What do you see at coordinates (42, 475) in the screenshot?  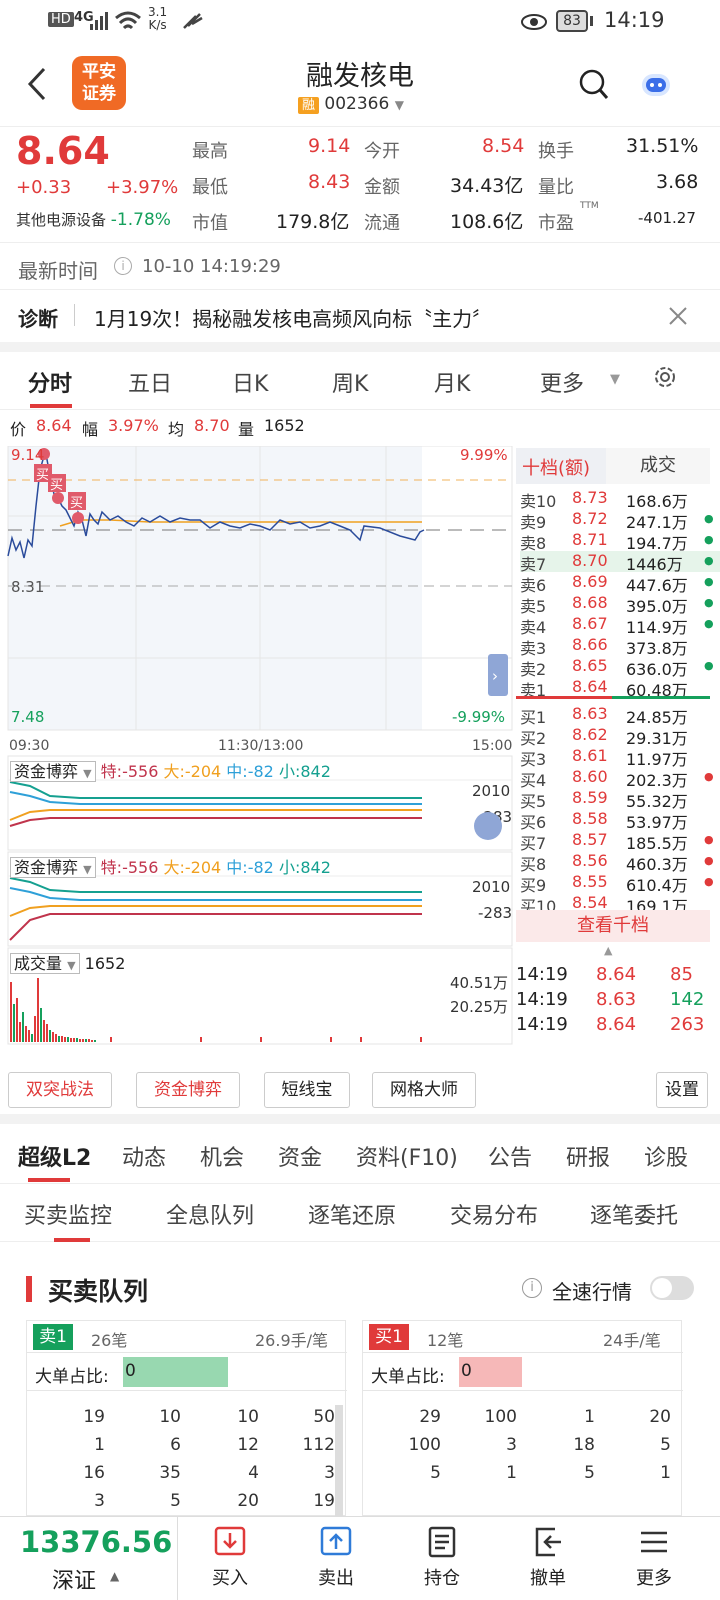 I see `buy-marker-text: 买` at bounding box center [42, 475].